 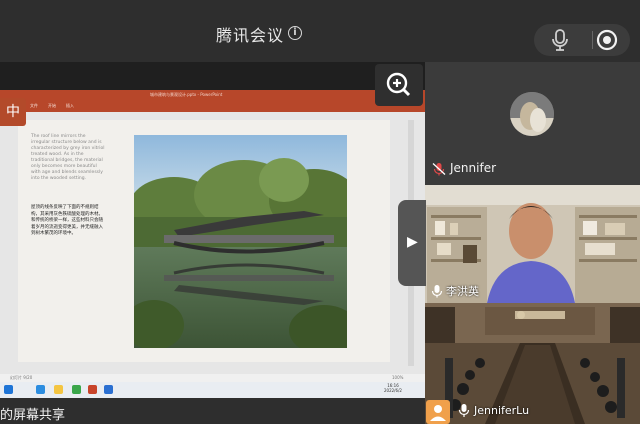 What do you see at coordinates (592, 40) in the screenshot?
I see `control-divider` at bounding box center [592, 40].